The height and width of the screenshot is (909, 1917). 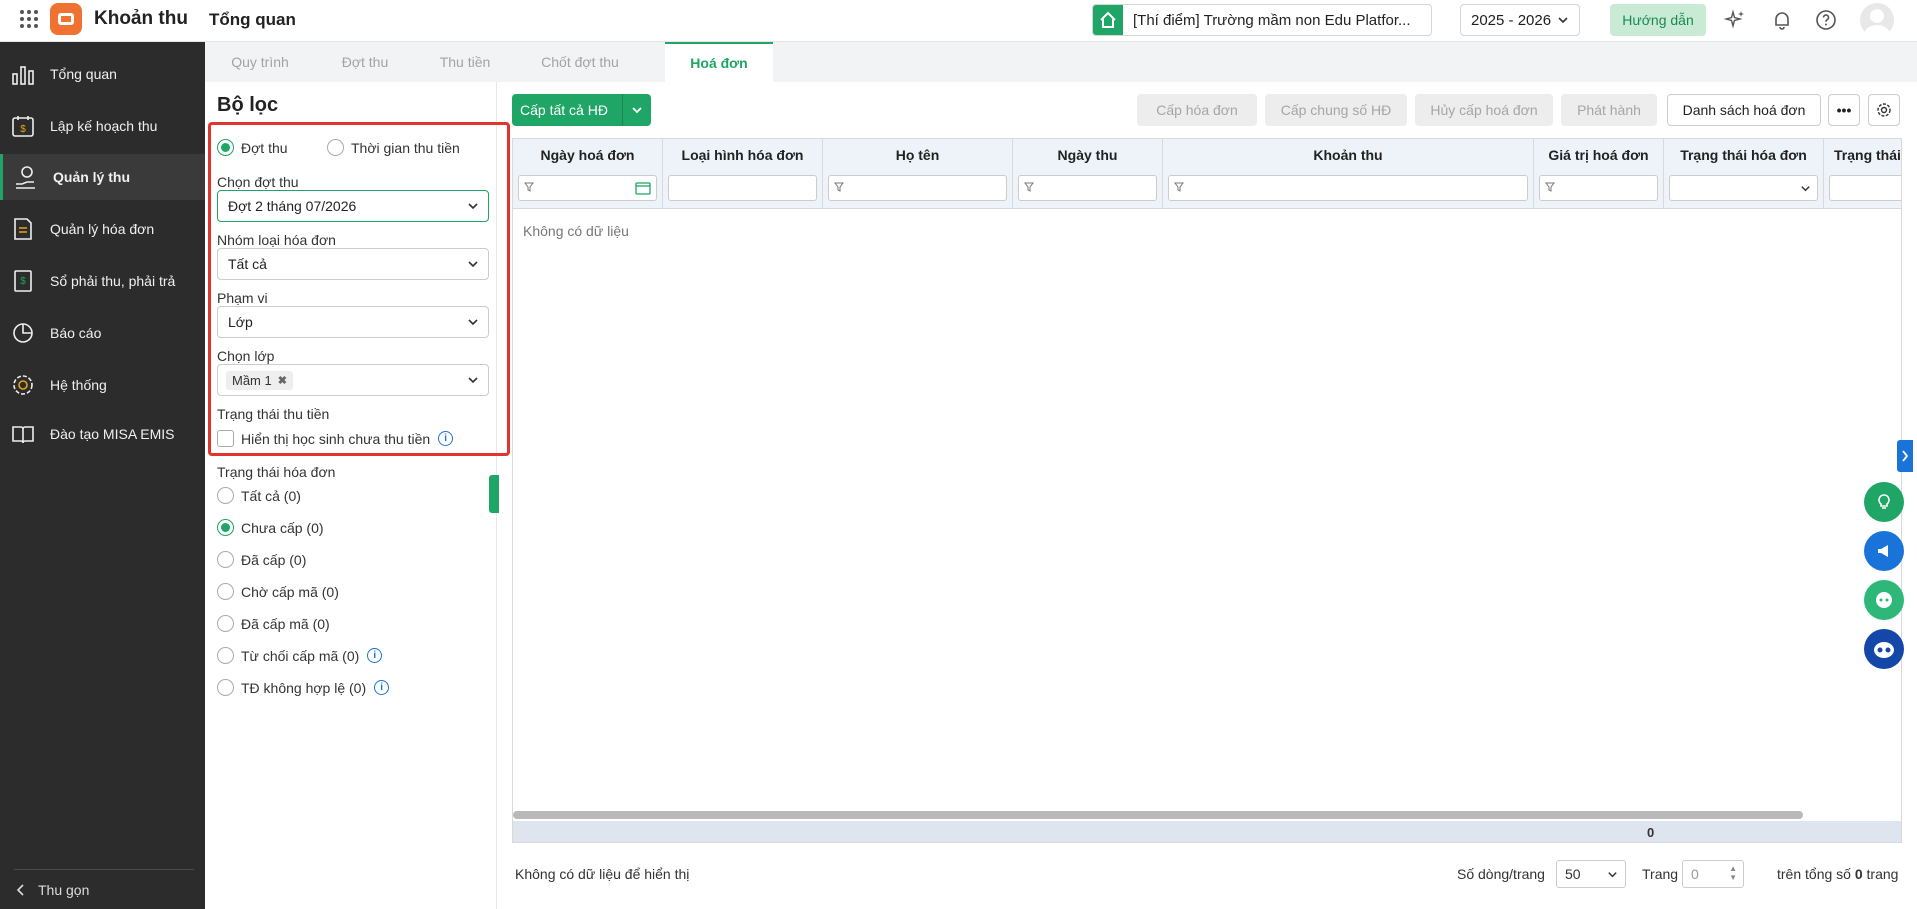 What do you see at coordinates (1837, 874) in the screenshot?
I see `total-pages-text: trên tổng số 0 trang` at bounding box center [1837, 874].